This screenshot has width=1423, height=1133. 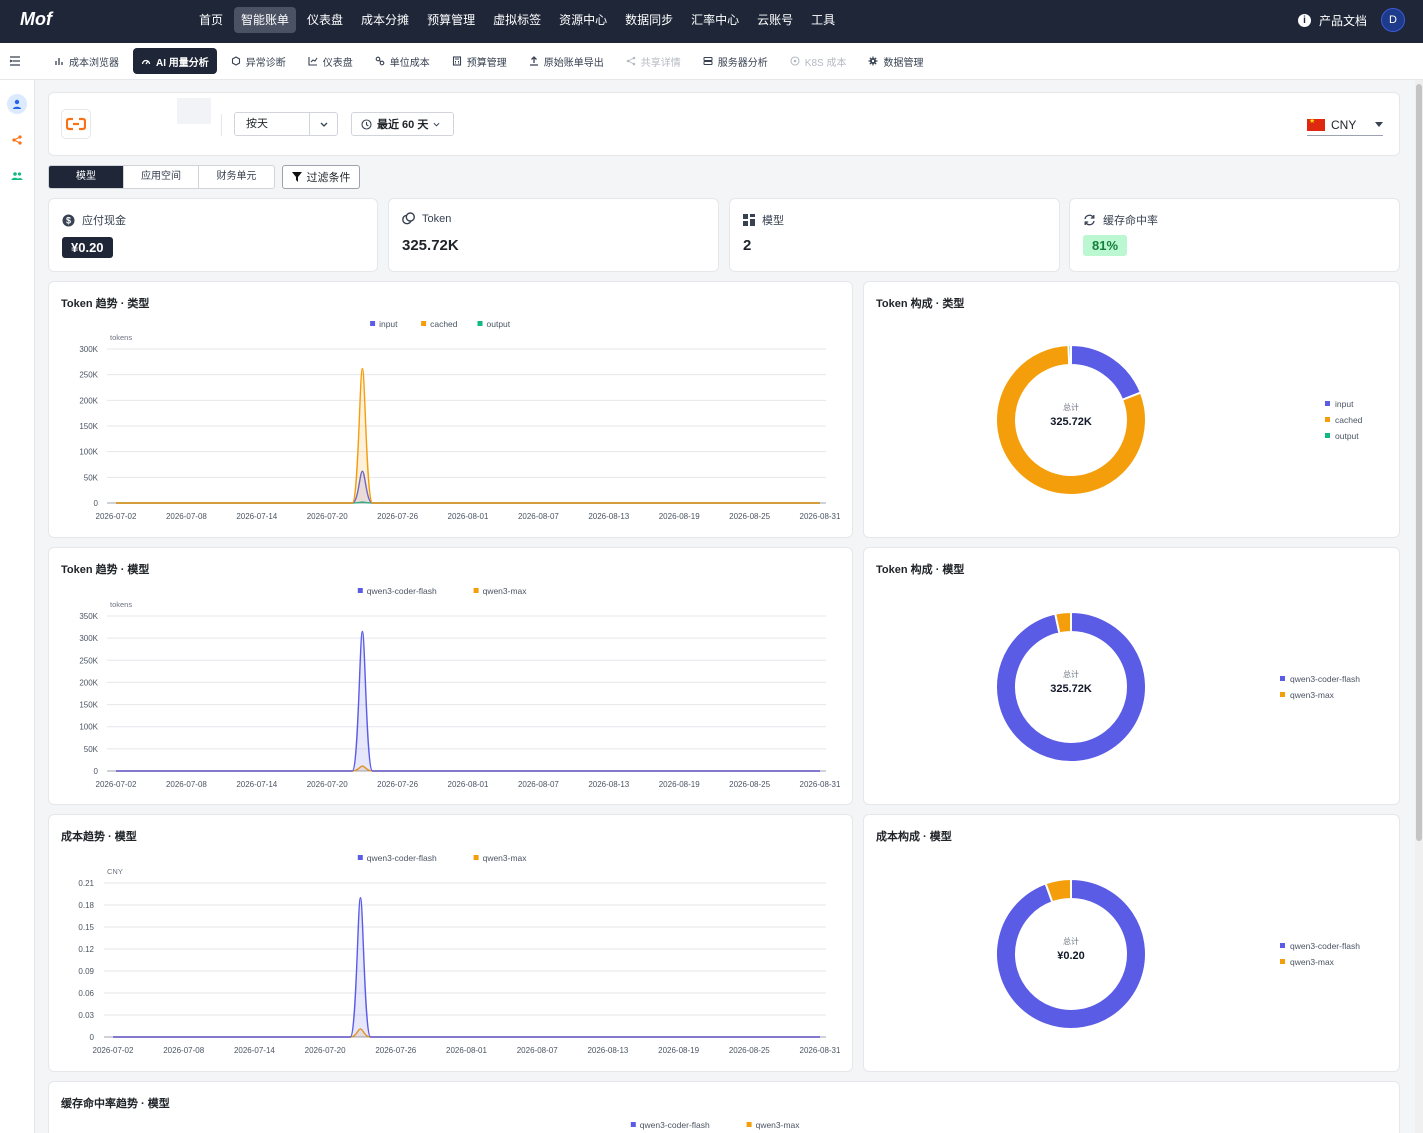 I want to click on nav-item-2: 仪表盘, so click(x=325, y=20).